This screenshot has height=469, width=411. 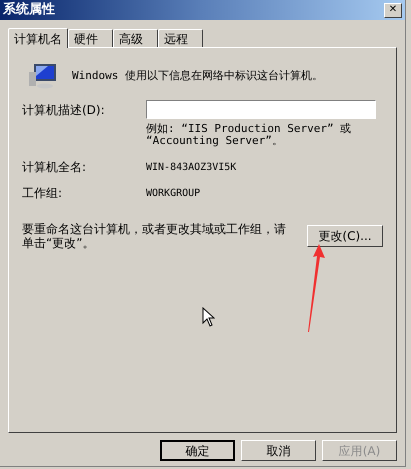 What do you see at coordinates (43, 76) in the screenshot?
I see `computer-icon` at bounding box center [43, 76].